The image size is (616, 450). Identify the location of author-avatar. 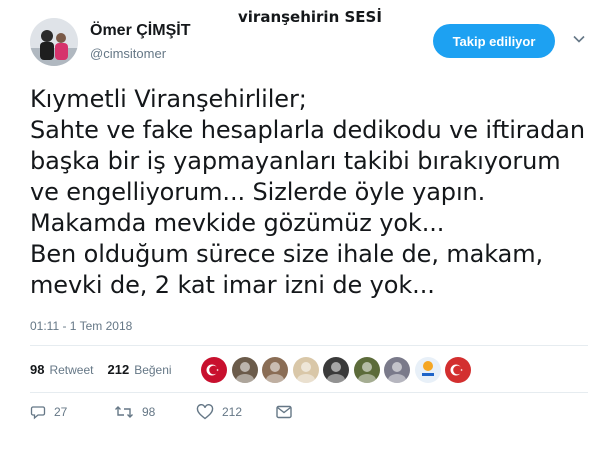
(54, 42).